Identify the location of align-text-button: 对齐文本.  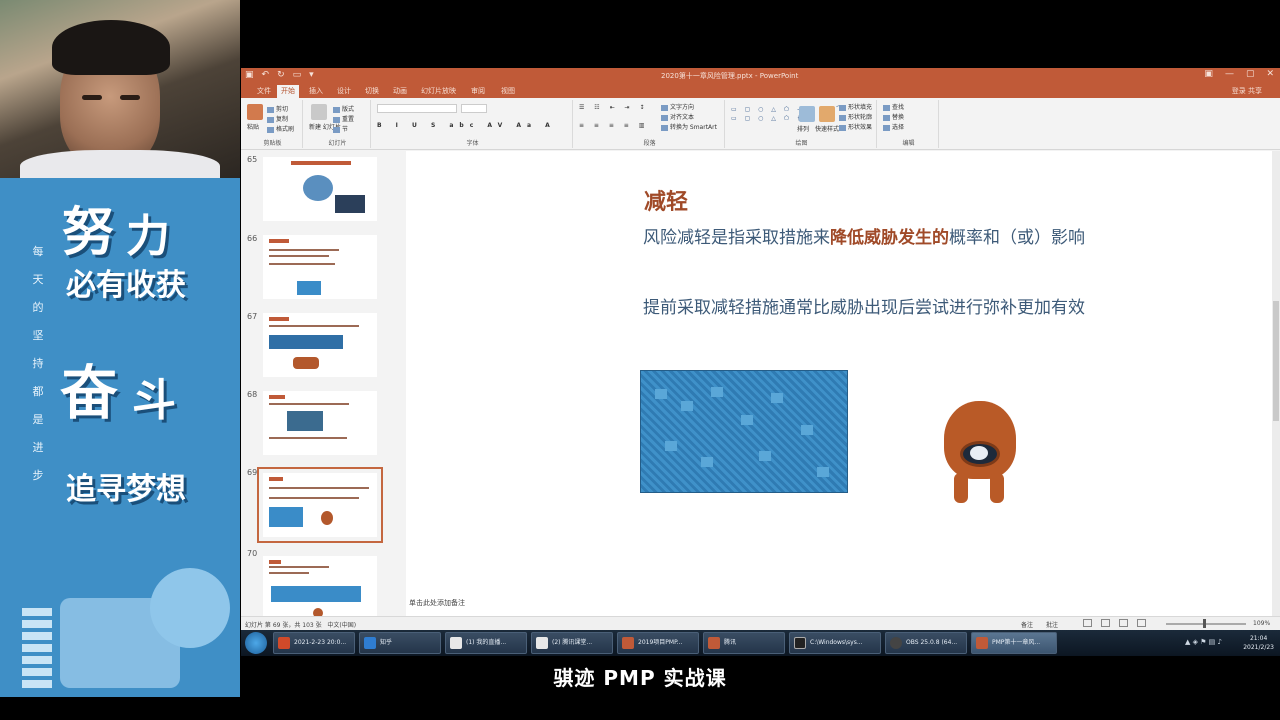
(677, 116).